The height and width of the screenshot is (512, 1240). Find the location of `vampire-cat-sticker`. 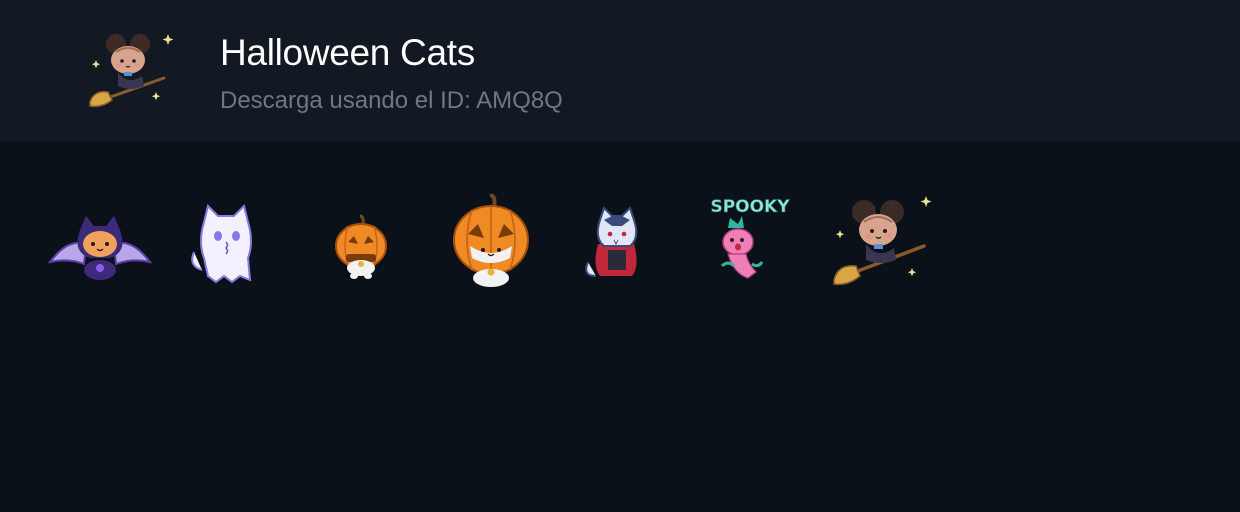

vampire-cat-sticker is located at coordinates (616, 243).